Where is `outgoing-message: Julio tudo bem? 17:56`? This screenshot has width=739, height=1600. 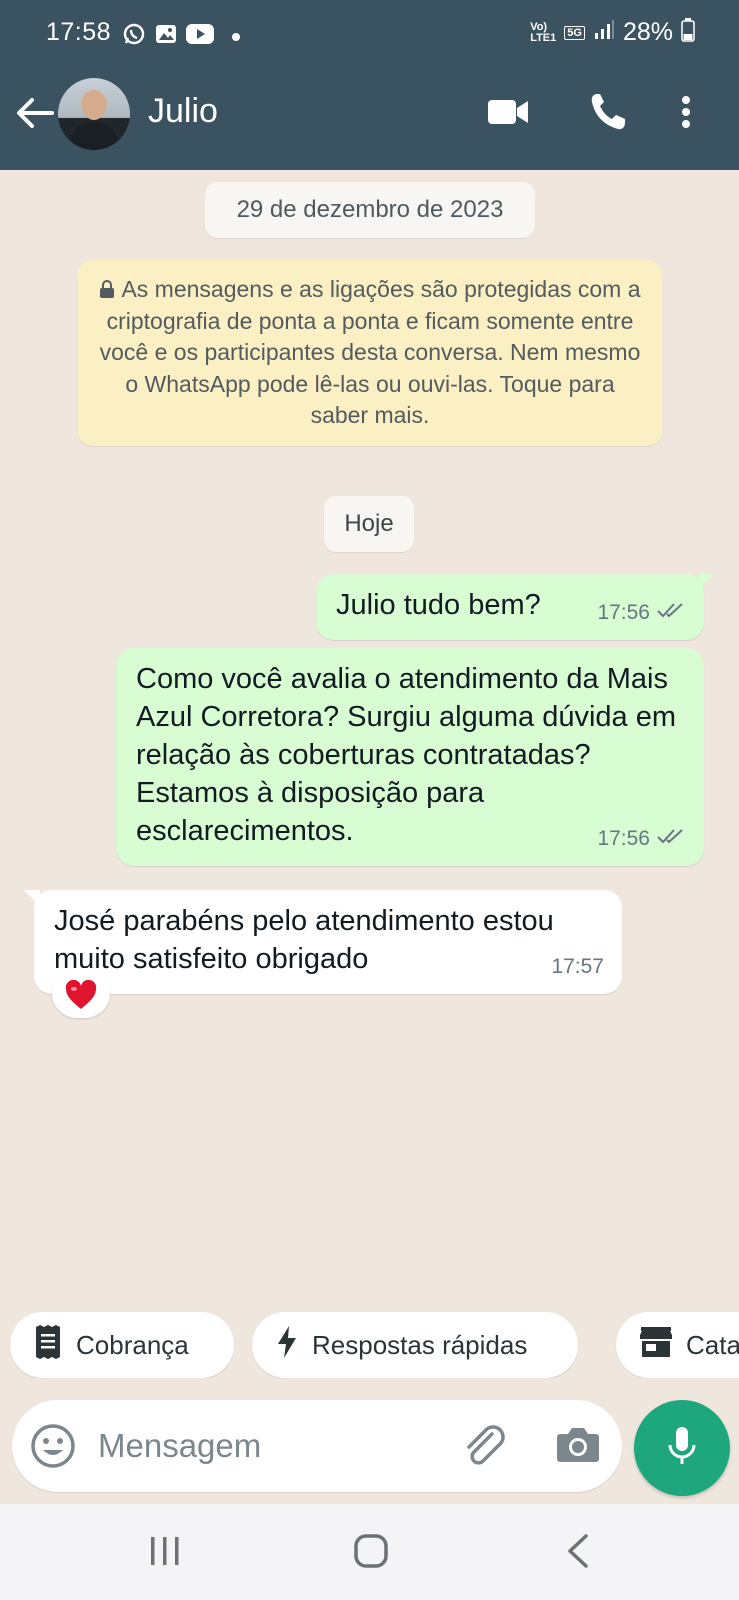 outgoing-message: Julio tudo bem? 17:56 is located at coordinates (515, 607).